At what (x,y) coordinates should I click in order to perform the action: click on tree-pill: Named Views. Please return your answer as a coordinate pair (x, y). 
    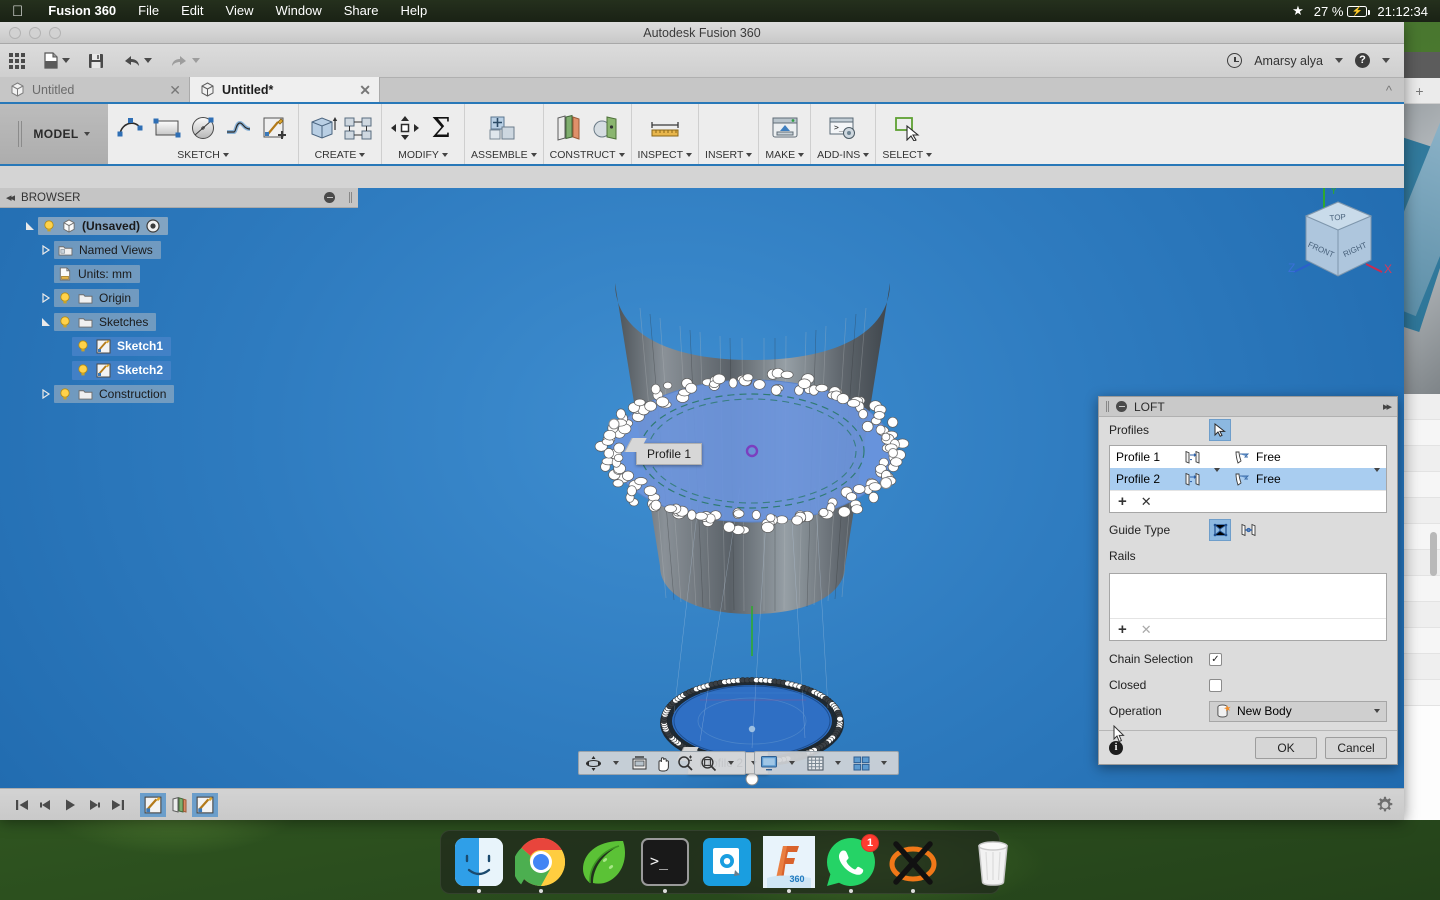
    Looking at the image, I should click on (107, 250).